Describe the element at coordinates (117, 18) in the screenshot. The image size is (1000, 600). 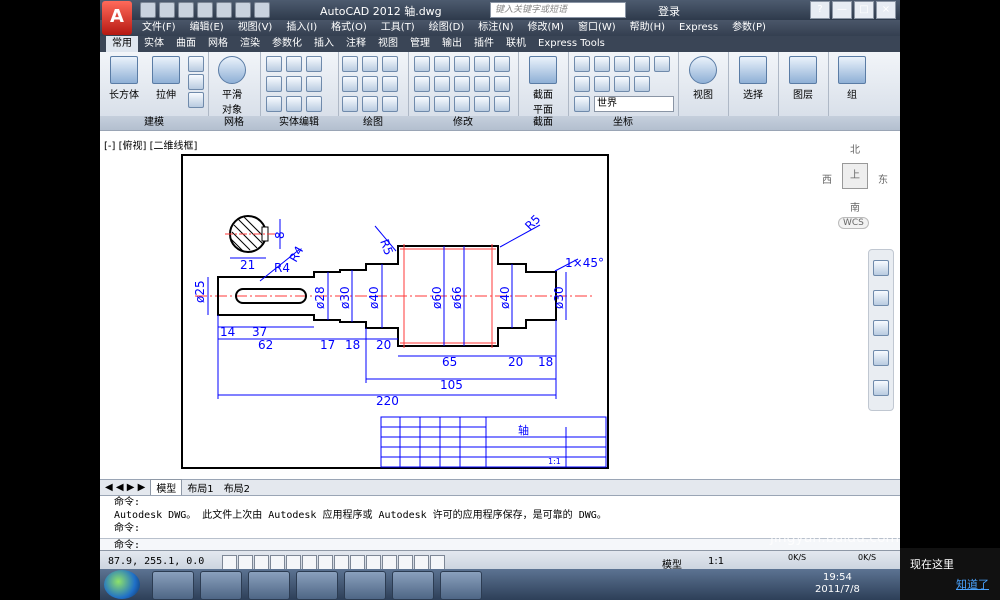
I see `application-menu-button: A` at that location.